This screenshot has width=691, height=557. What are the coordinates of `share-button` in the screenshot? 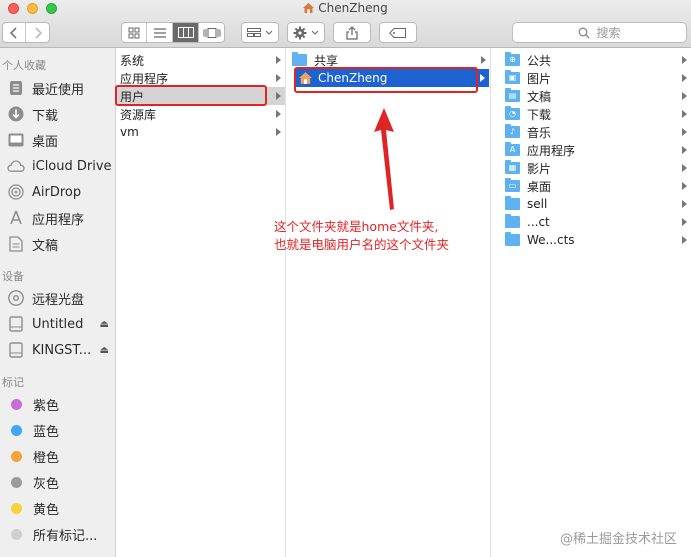 It's located at (352, 32).